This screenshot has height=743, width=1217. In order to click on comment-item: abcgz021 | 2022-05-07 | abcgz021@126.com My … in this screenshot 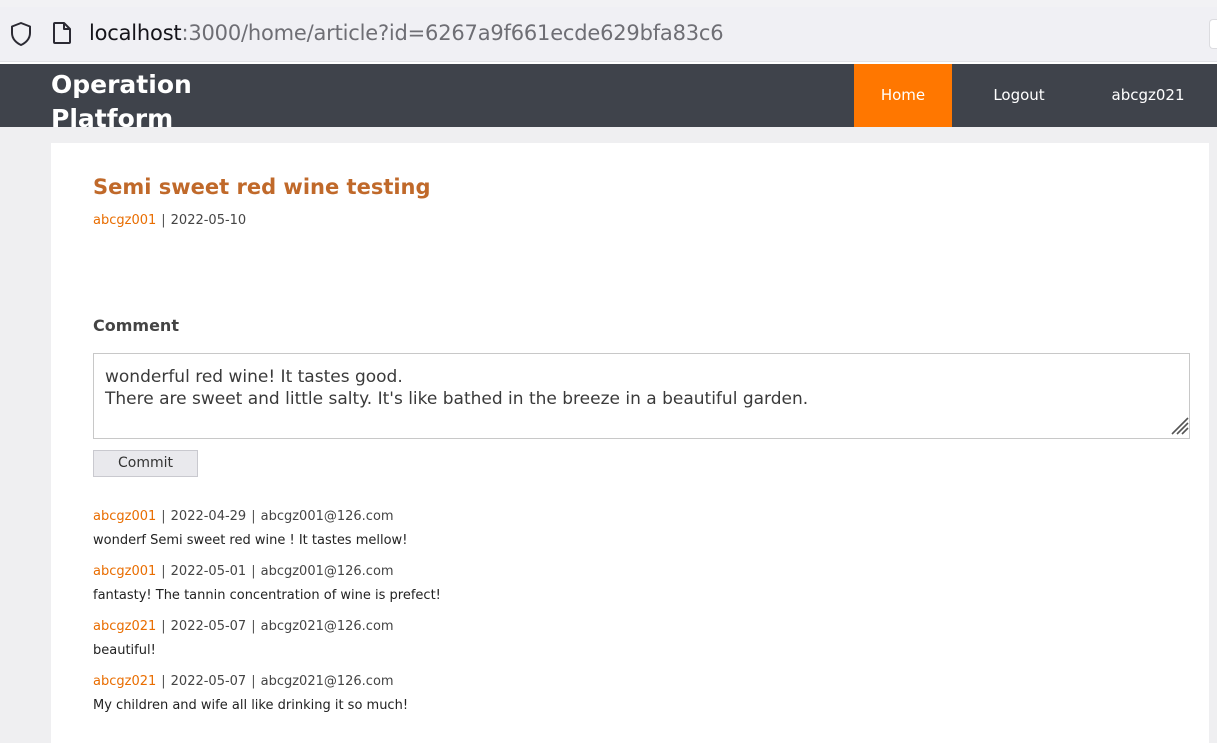, I will do `click(250, 693)`.